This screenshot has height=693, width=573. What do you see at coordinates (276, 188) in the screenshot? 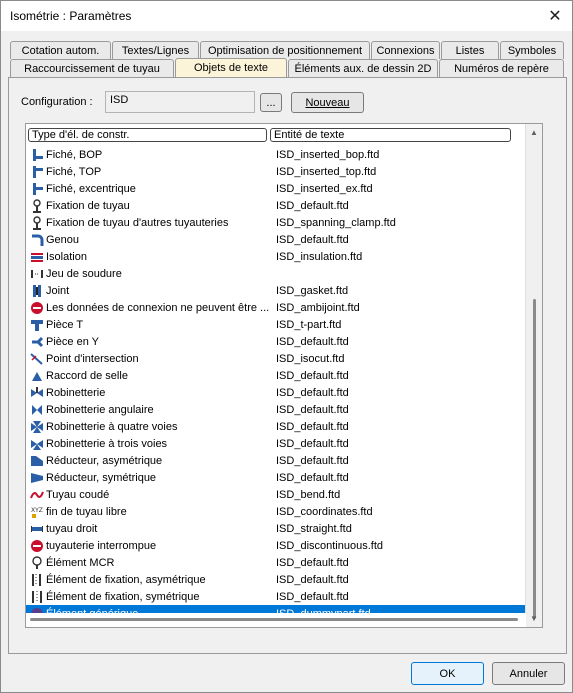
I see `table-row: Fiché, excentrique ISD_inserted_ex.ftd` at bounding box center [276, 188].